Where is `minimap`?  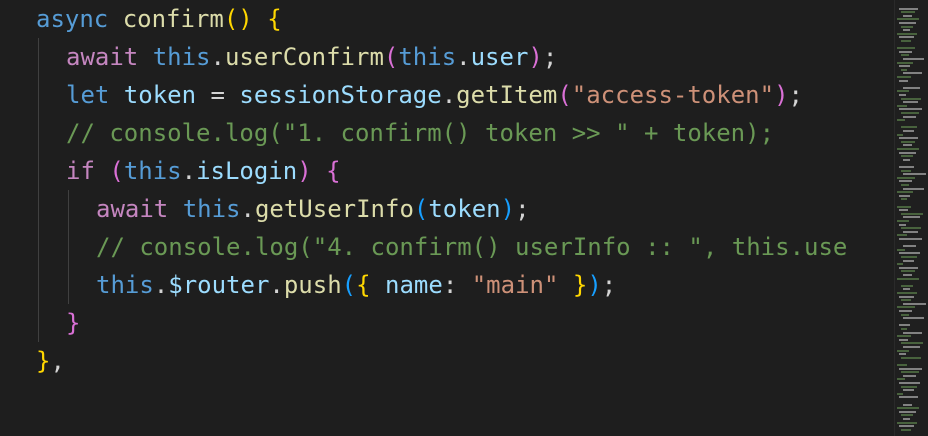
minimap is located at coordinates (911, 218).